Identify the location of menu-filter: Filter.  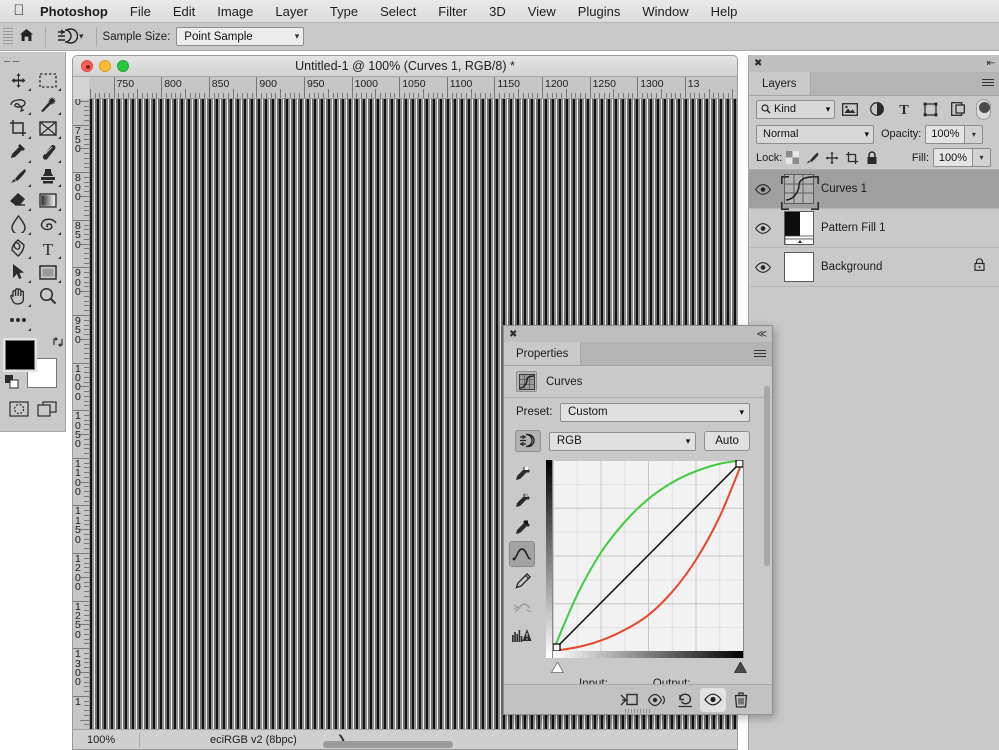
(452, 11).